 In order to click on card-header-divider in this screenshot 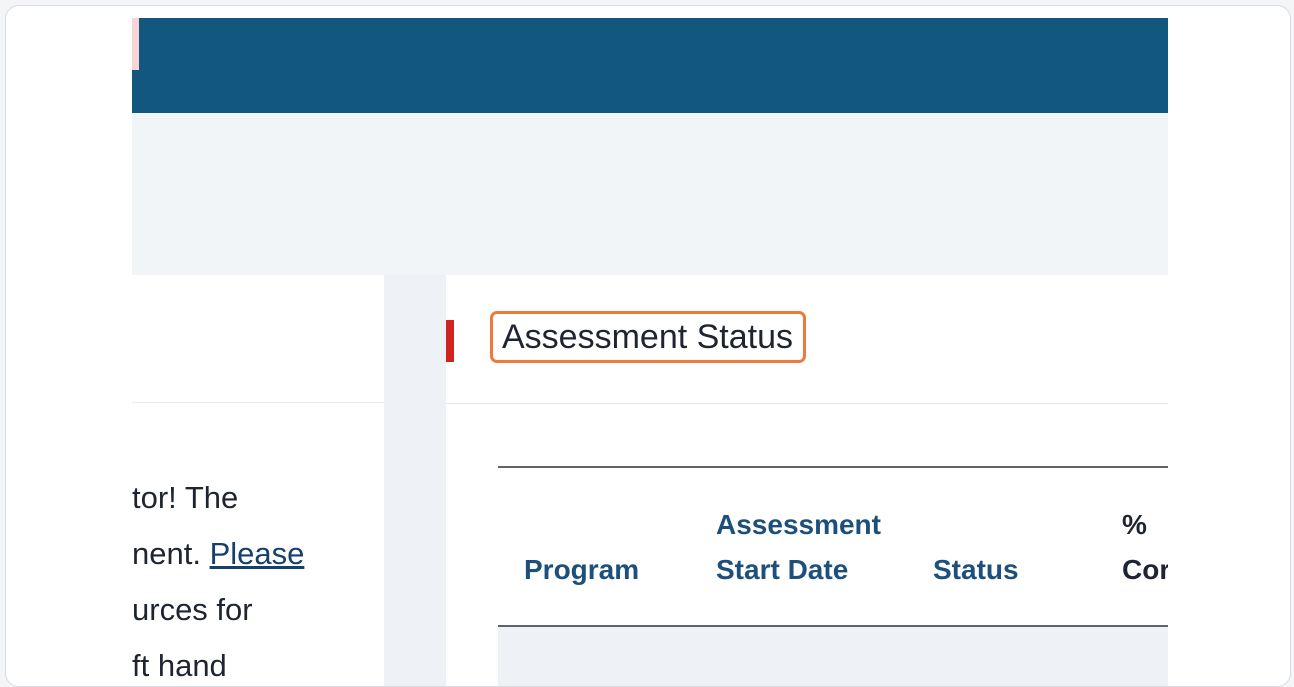, I will do `click(807, 403)`.